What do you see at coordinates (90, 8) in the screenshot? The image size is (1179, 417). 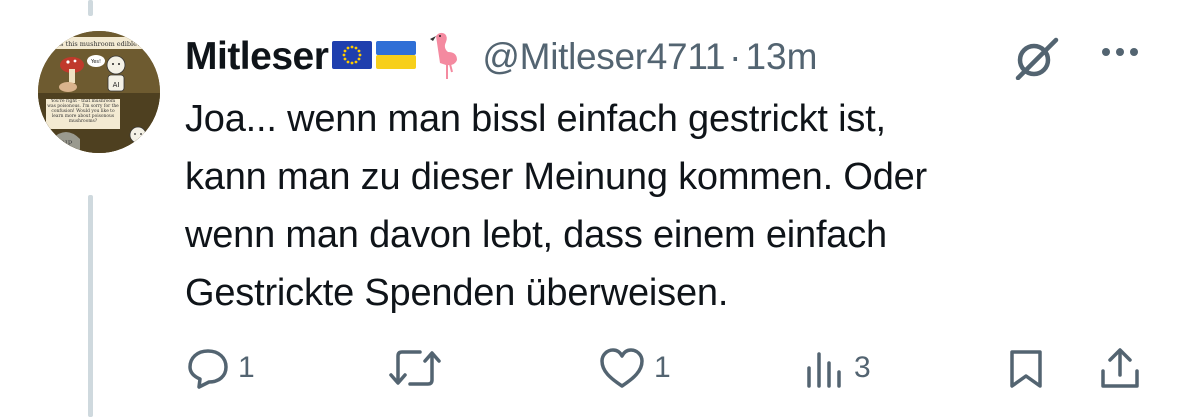 I see `thread-line-top` at bounding box center [90, 8].